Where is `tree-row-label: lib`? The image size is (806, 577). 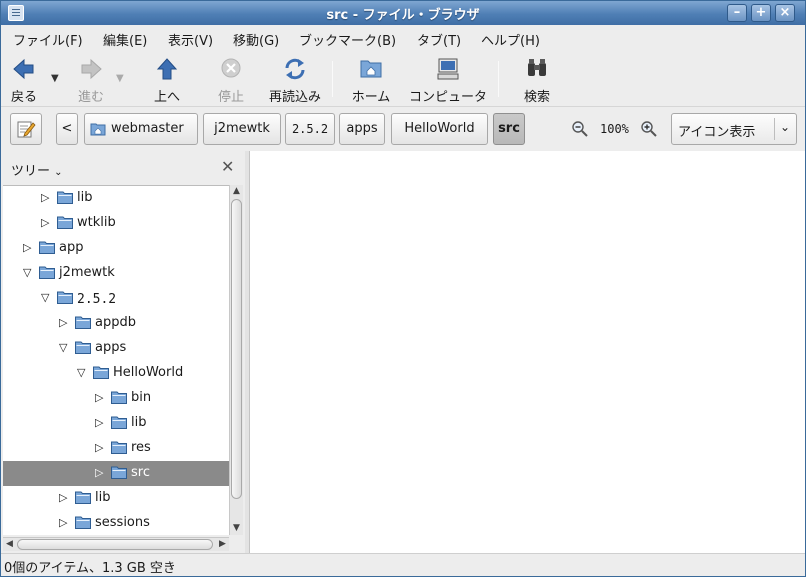
tree-row-label: lib is located at coordinates (103, 497).